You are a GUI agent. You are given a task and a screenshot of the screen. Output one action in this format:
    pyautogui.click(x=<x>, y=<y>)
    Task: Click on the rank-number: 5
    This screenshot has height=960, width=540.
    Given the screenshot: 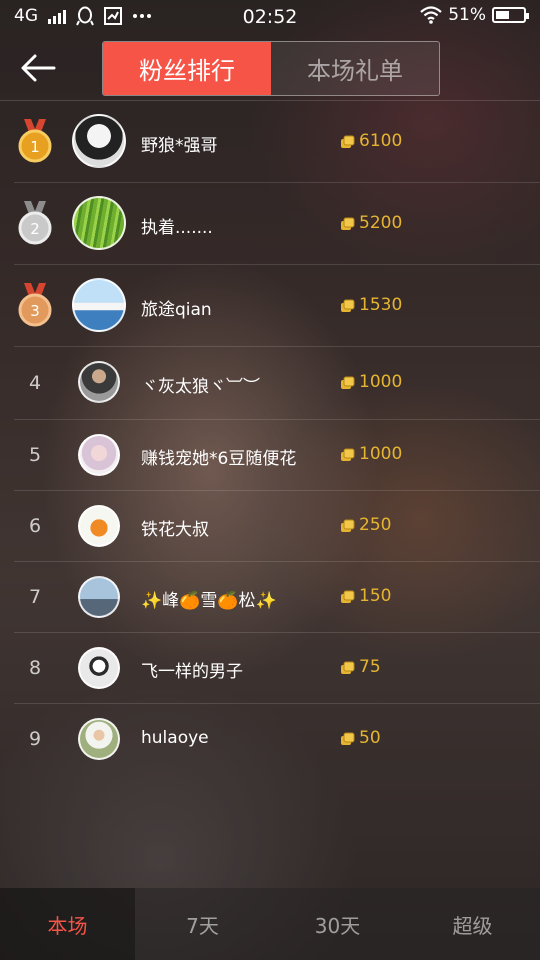 What is the action you would take?
    pyautogui.click(x=35, y=455)
    